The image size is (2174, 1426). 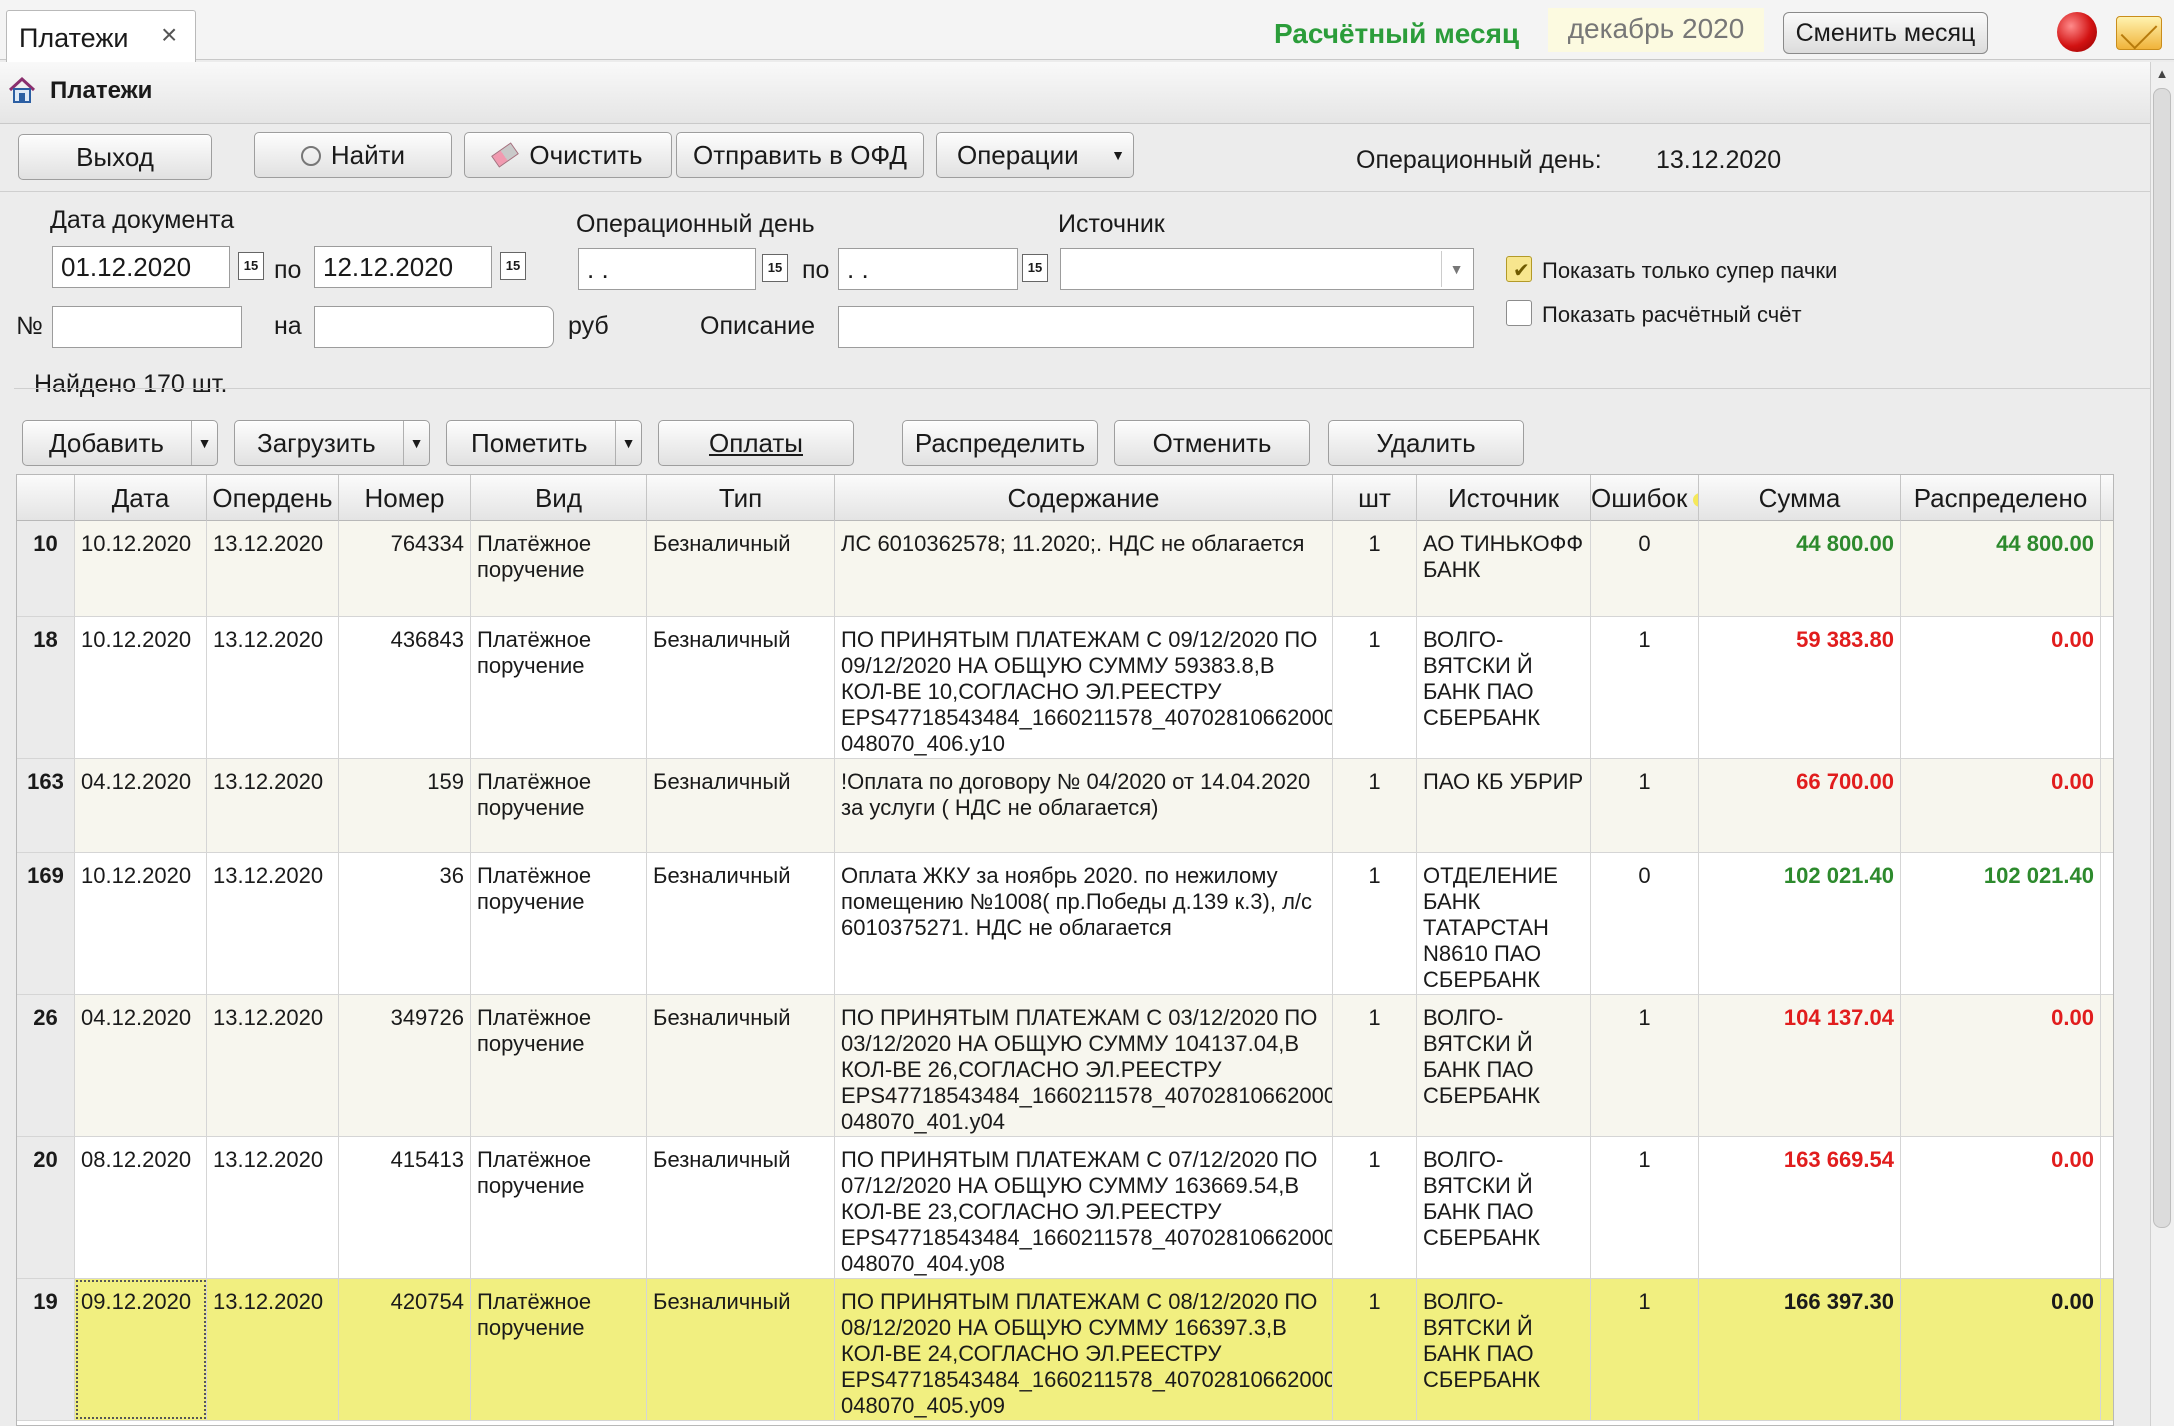 I want to click on type-value: Безналичный, so click(x=722, y=875).